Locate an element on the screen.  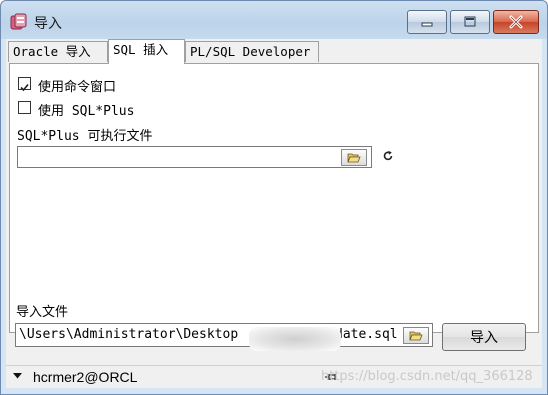
tab-label: PL/SQL Developer is located at coordinates (250, 51).